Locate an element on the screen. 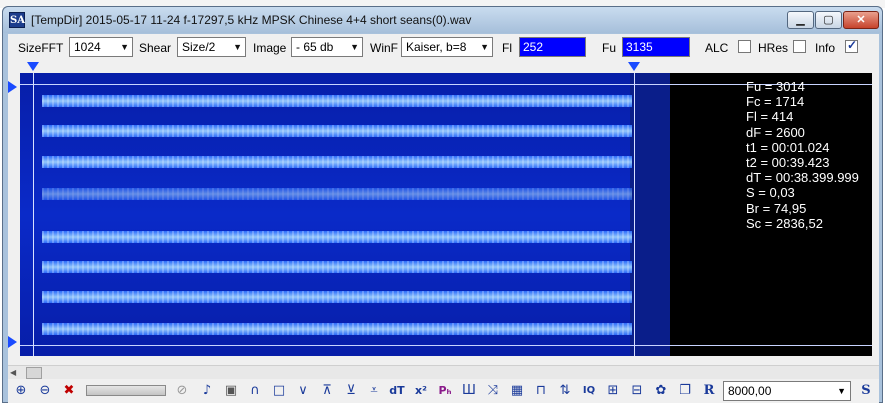 This screenshot has height=403, width=885. s-icon: S is located at coordinates (866, 391).